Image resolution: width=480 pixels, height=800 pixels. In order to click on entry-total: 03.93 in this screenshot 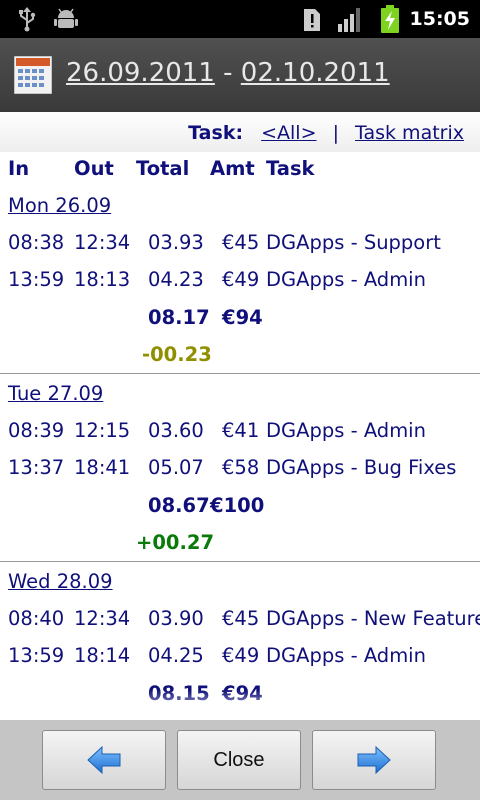, I will do `click(176, 242)`.